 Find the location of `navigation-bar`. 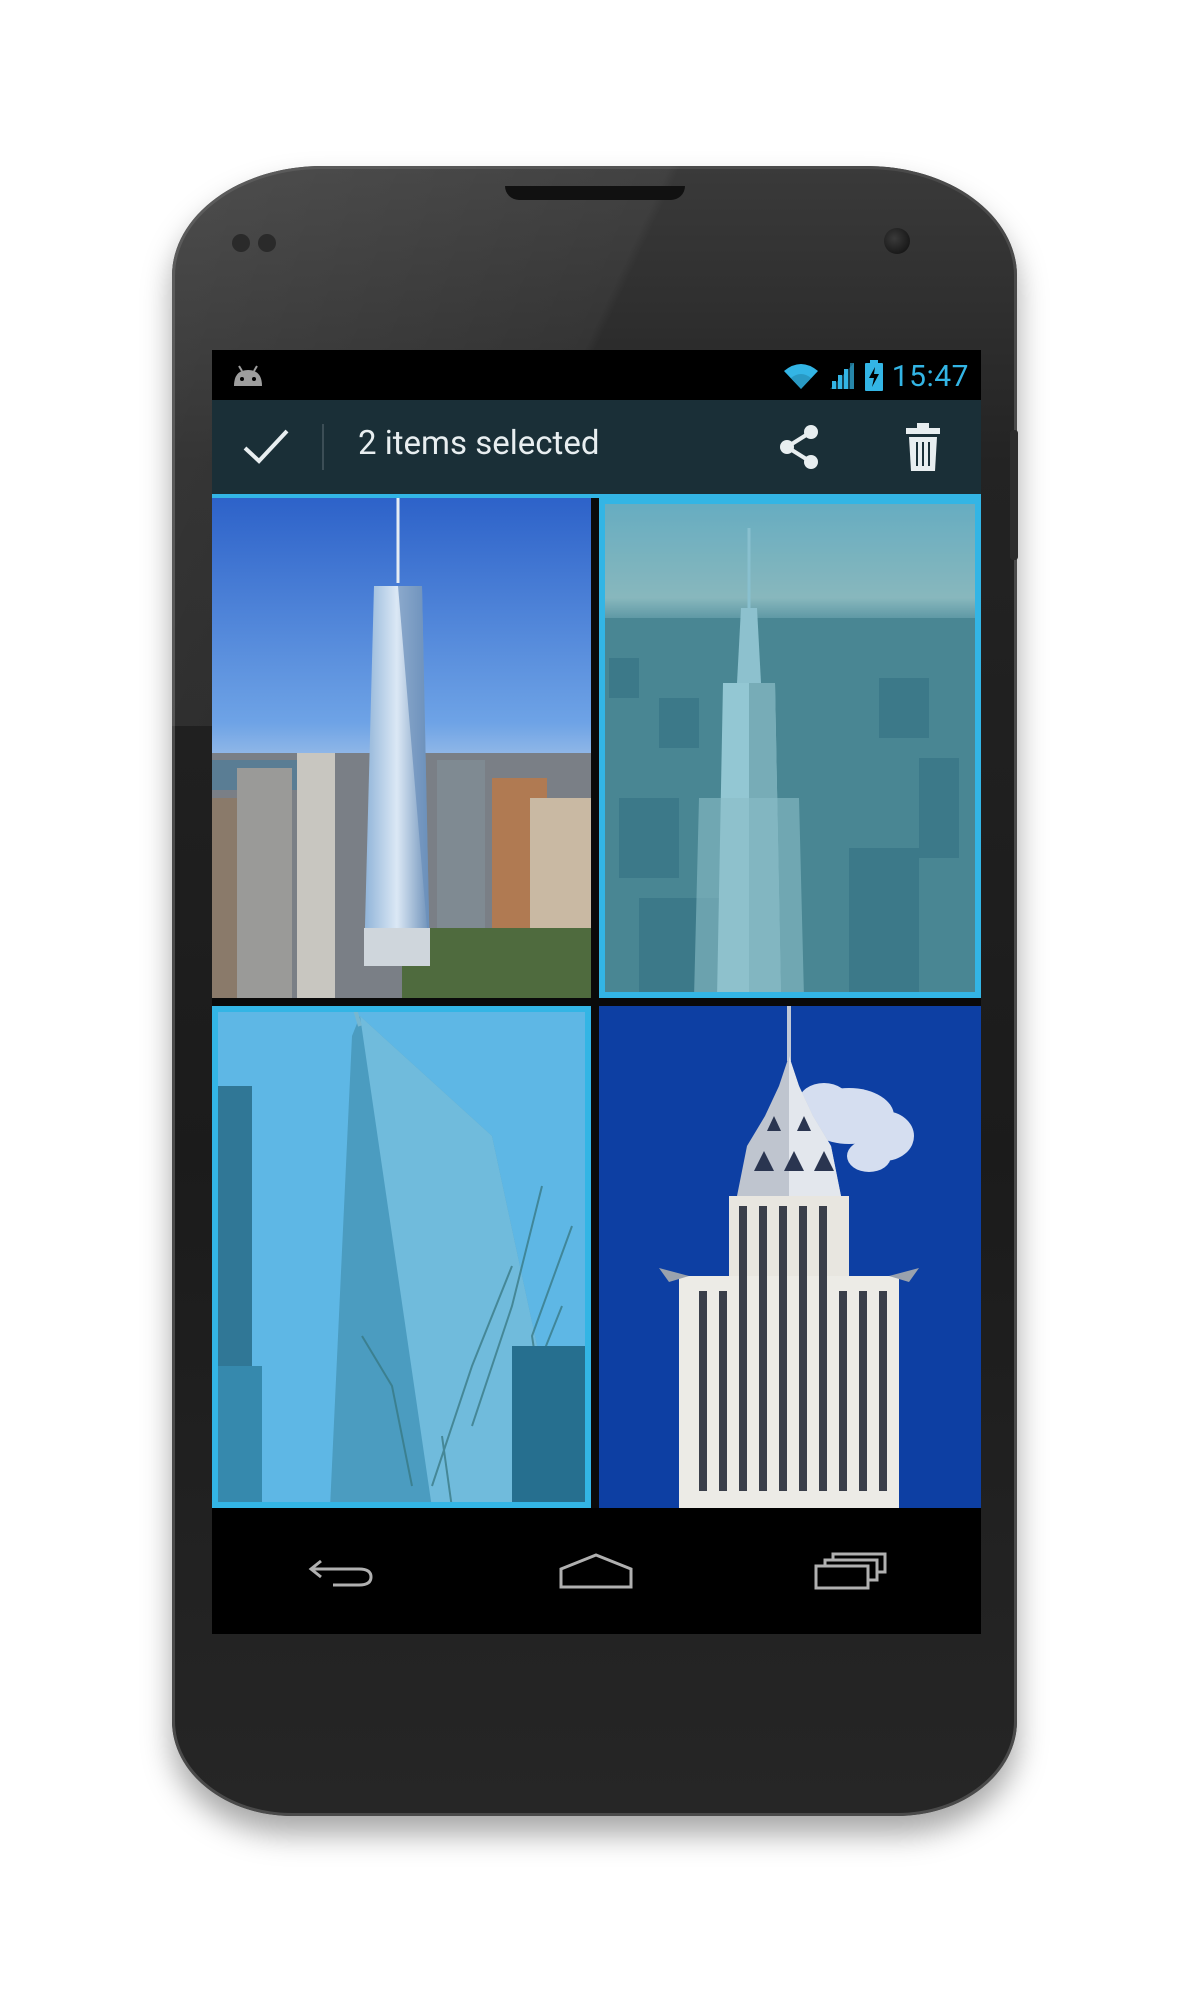

navigation-bar is located at coordinates (596, 1571).